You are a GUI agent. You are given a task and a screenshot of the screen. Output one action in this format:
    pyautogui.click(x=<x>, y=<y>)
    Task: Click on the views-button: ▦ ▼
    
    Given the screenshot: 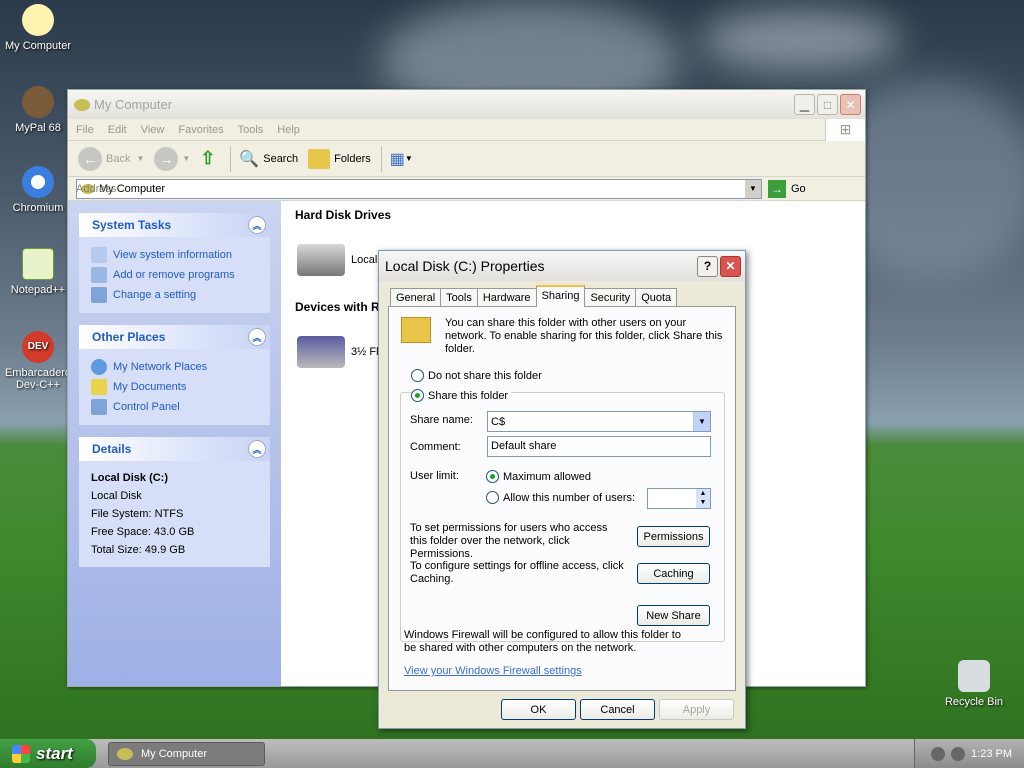 What is the action you would take?
    pyautogui.click(x=401, y=159)
    